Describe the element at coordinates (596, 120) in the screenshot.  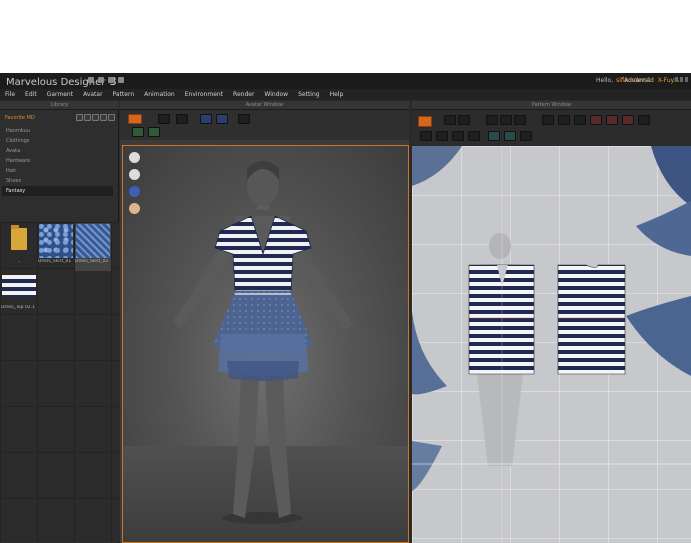
I see `dart-tool` at that location.